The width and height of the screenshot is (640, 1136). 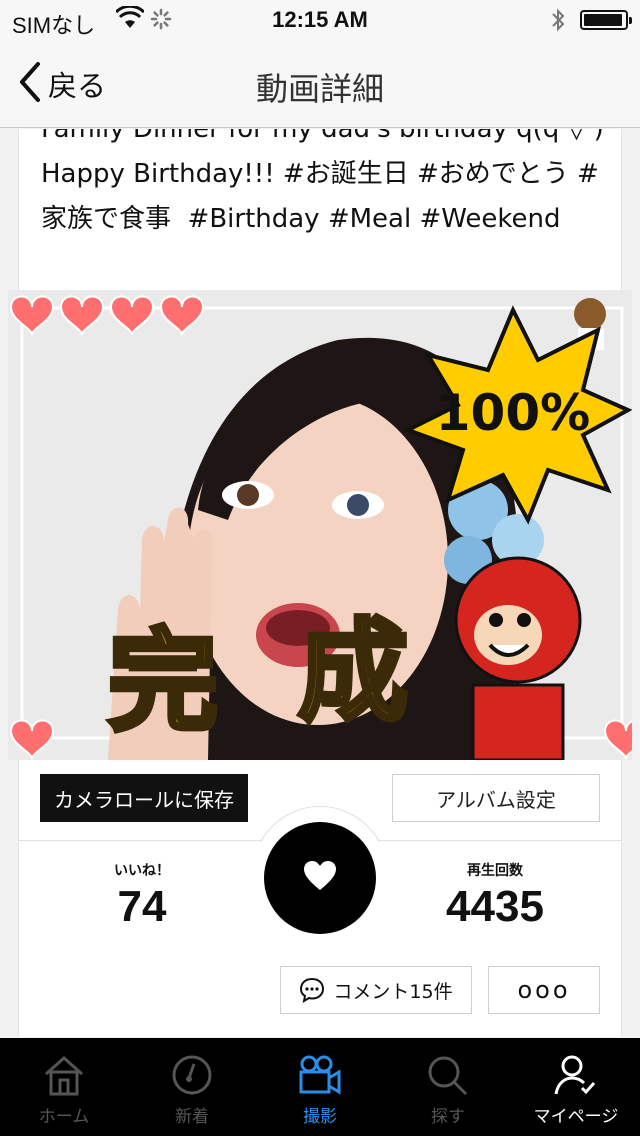 I want to click on comments-label: コメント15件, so click(x=393, y=991).